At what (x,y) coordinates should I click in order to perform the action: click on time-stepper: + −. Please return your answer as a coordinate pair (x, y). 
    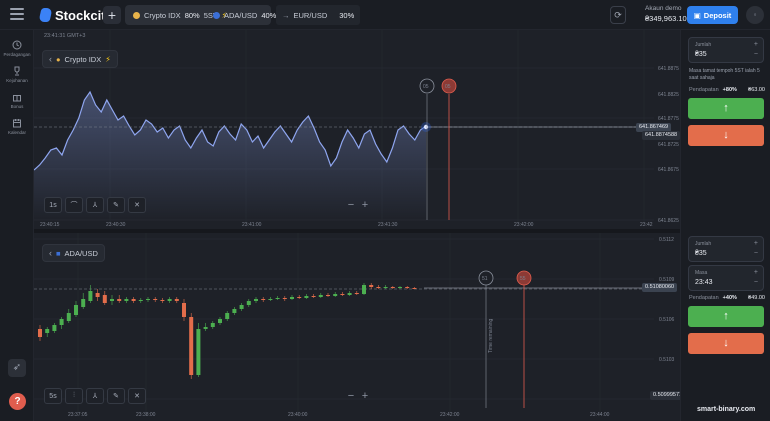
    Looking at the image, I should click on (756, 278).